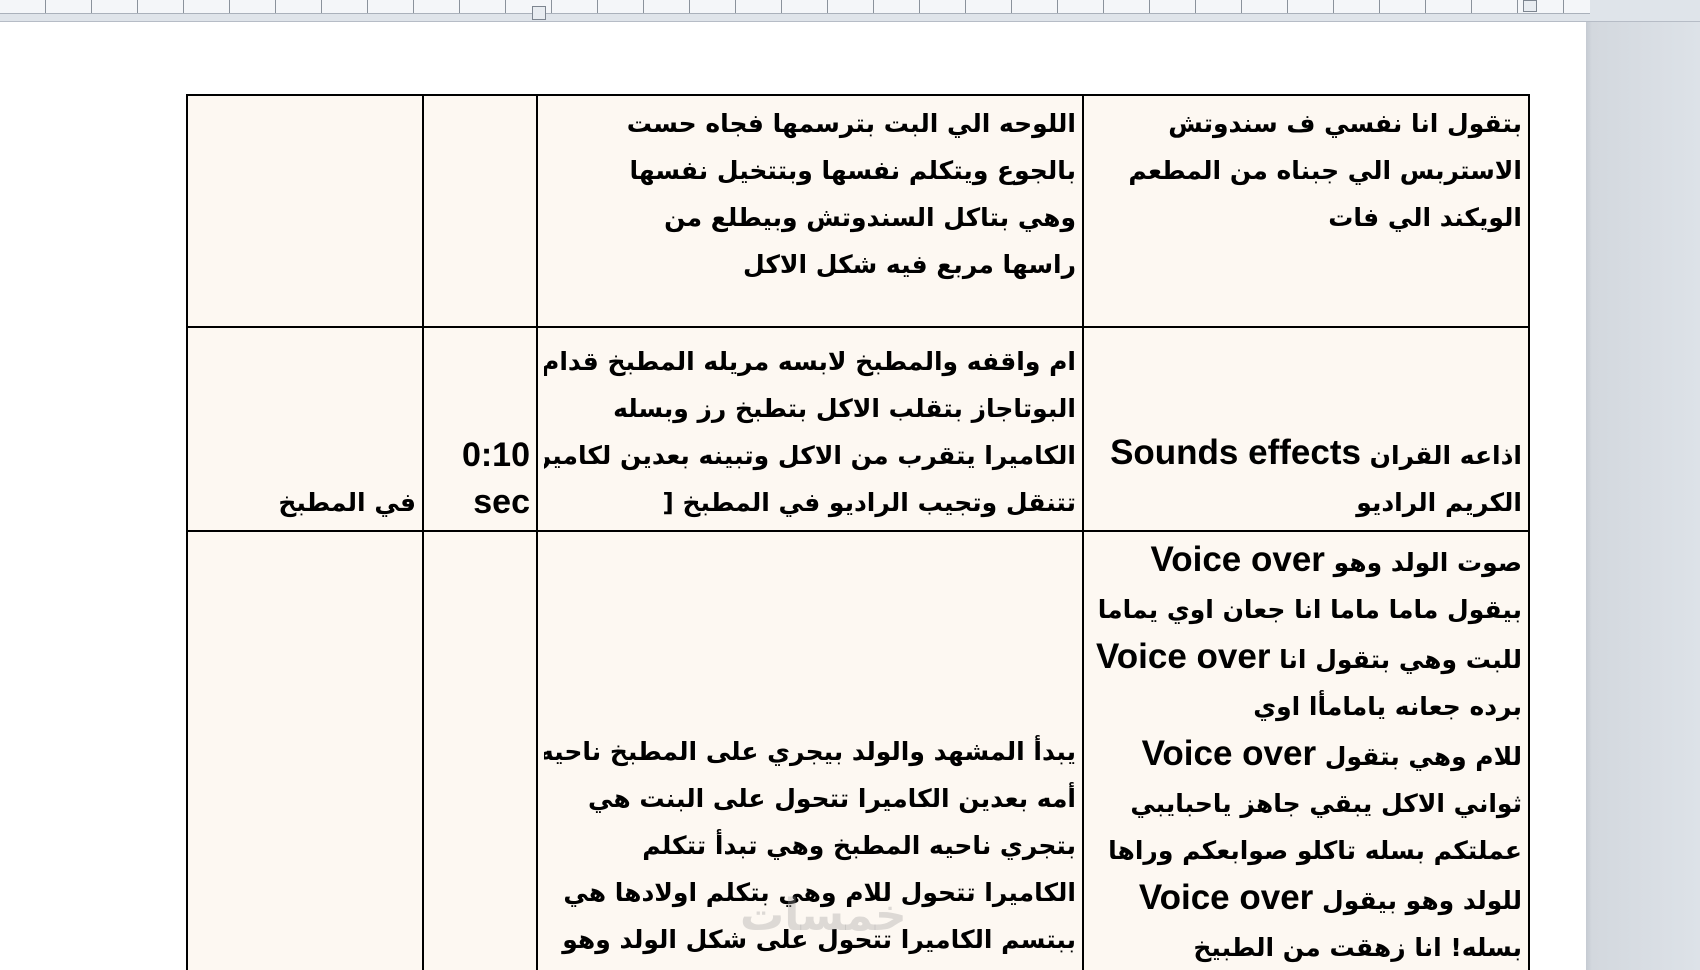 Image resolution: width=1700 pixels, height=970 pixels. Describe the element at coordinates (1427, 562) in the screenshot. I see `audio-line-arabic: صوت الولد وهو` at that location.